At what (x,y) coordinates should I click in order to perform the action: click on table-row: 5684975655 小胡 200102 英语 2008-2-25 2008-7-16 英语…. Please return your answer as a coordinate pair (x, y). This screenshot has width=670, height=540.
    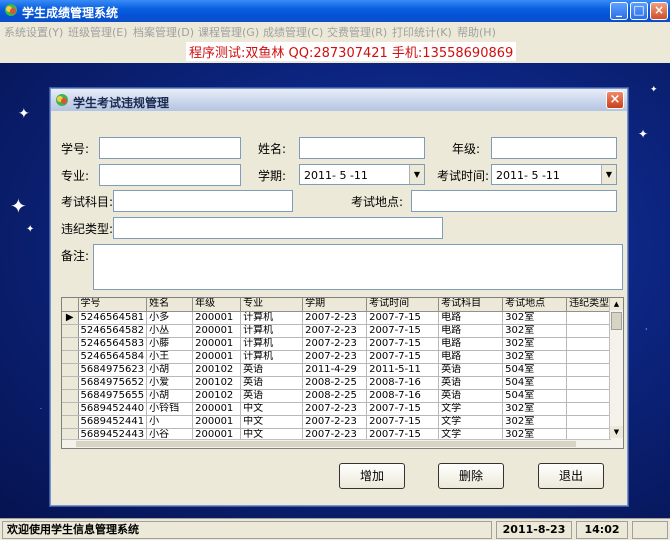
    Looking at the image, I should click on (340, 396).